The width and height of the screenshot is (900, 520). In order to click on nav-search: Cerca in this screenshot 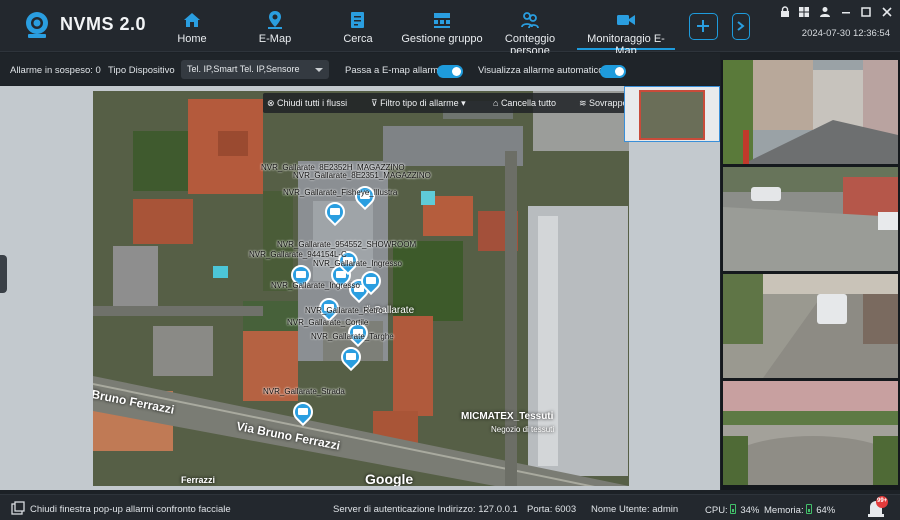, I will do `click(358, 28)`.